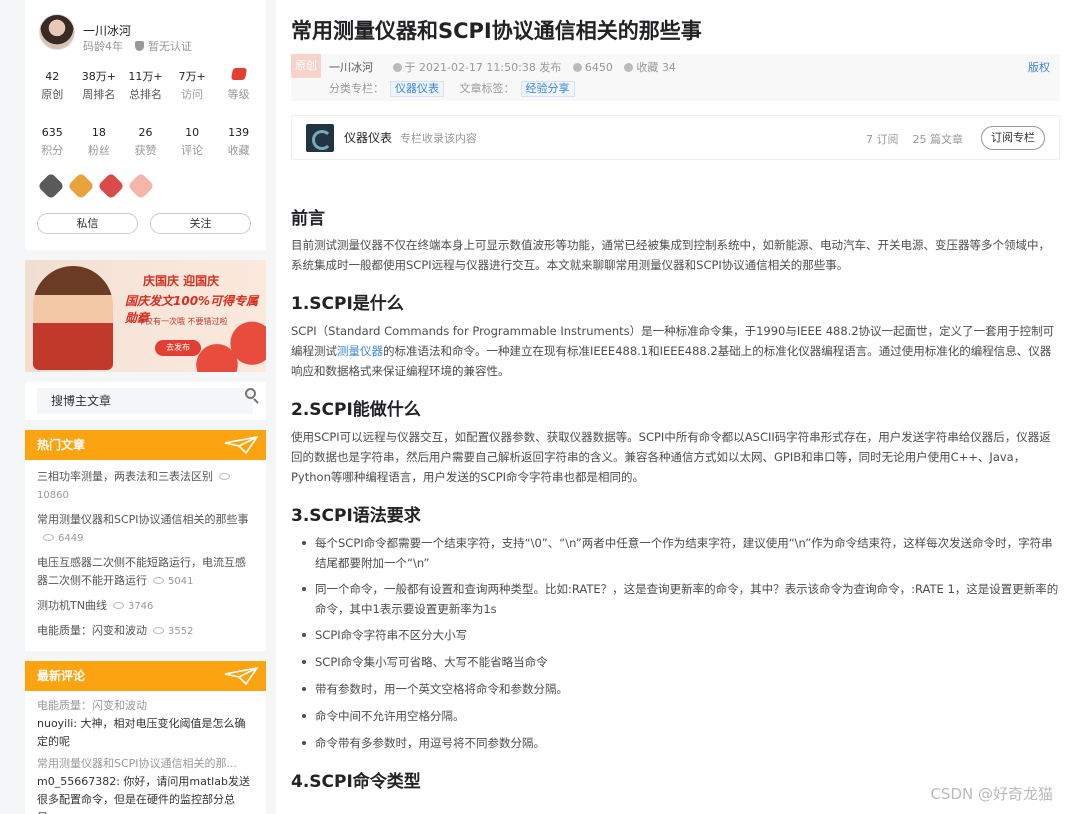  I want to click on stat-total-rank: 11万+ 总排名, so click(145, 86).